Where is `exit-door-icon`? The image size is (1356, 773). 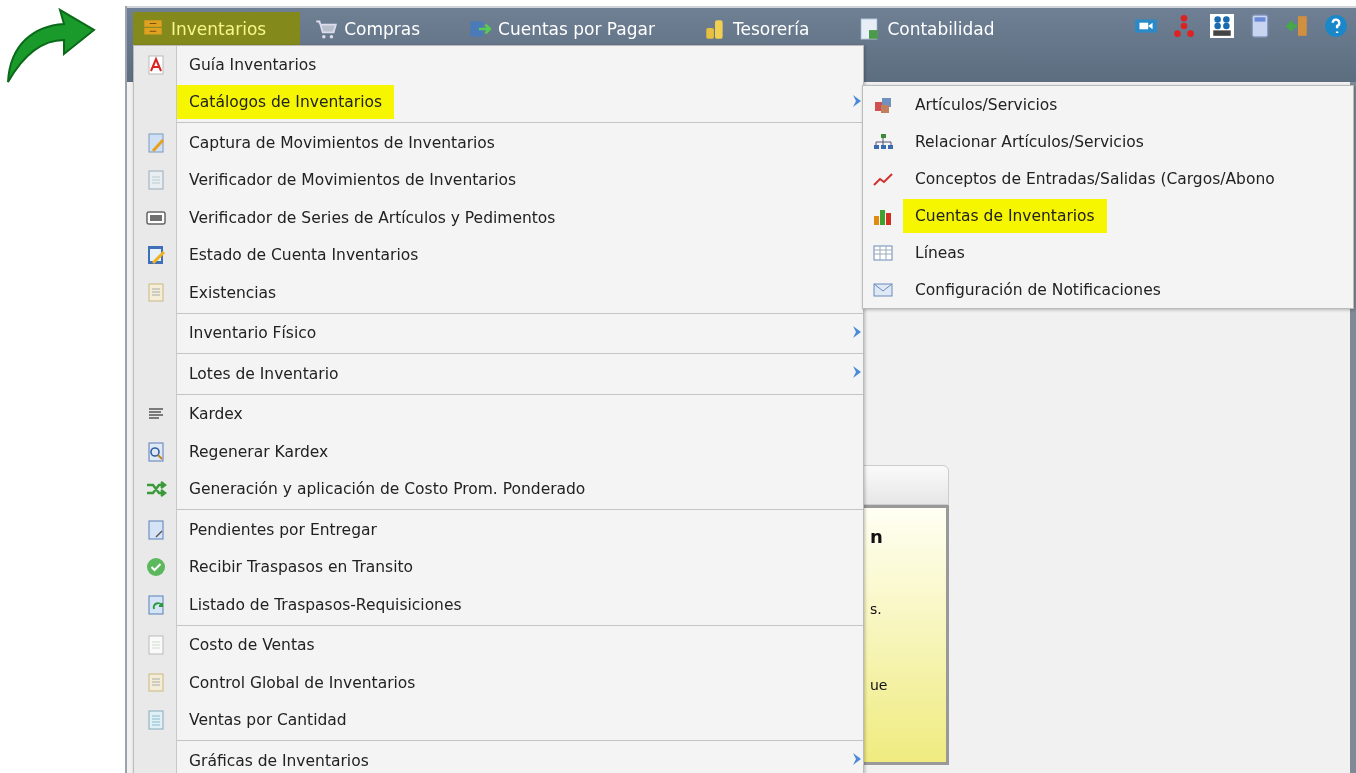 exit-door-icon is located at coordinates (1298, 26).